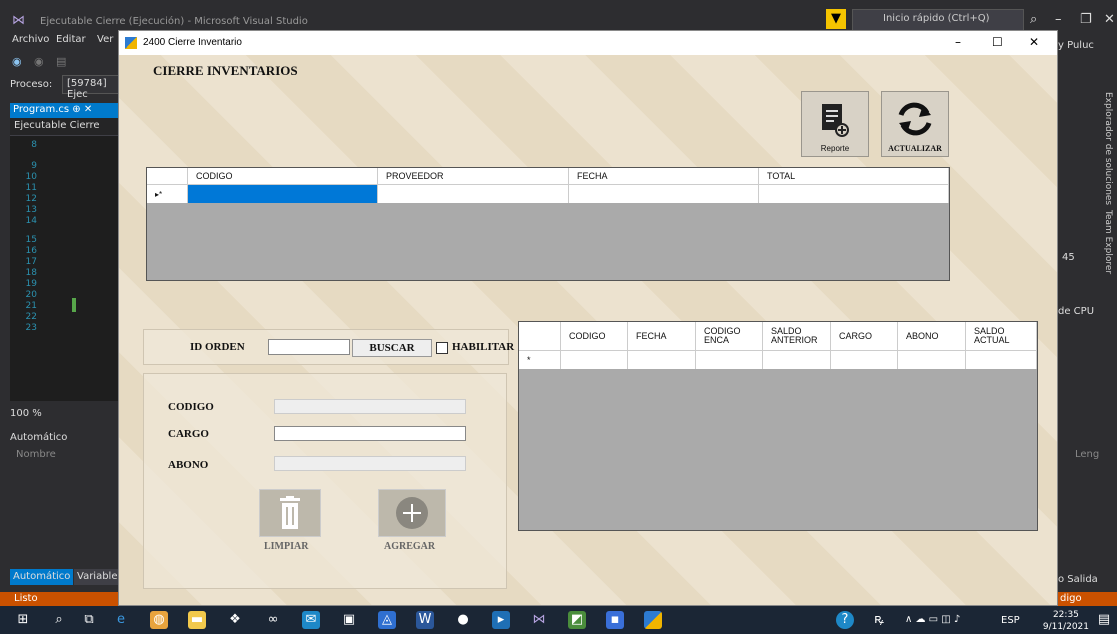 The height and width of the screenshot is (634, 1117). I want to click on table-row: ▸*, so click(548, 194).